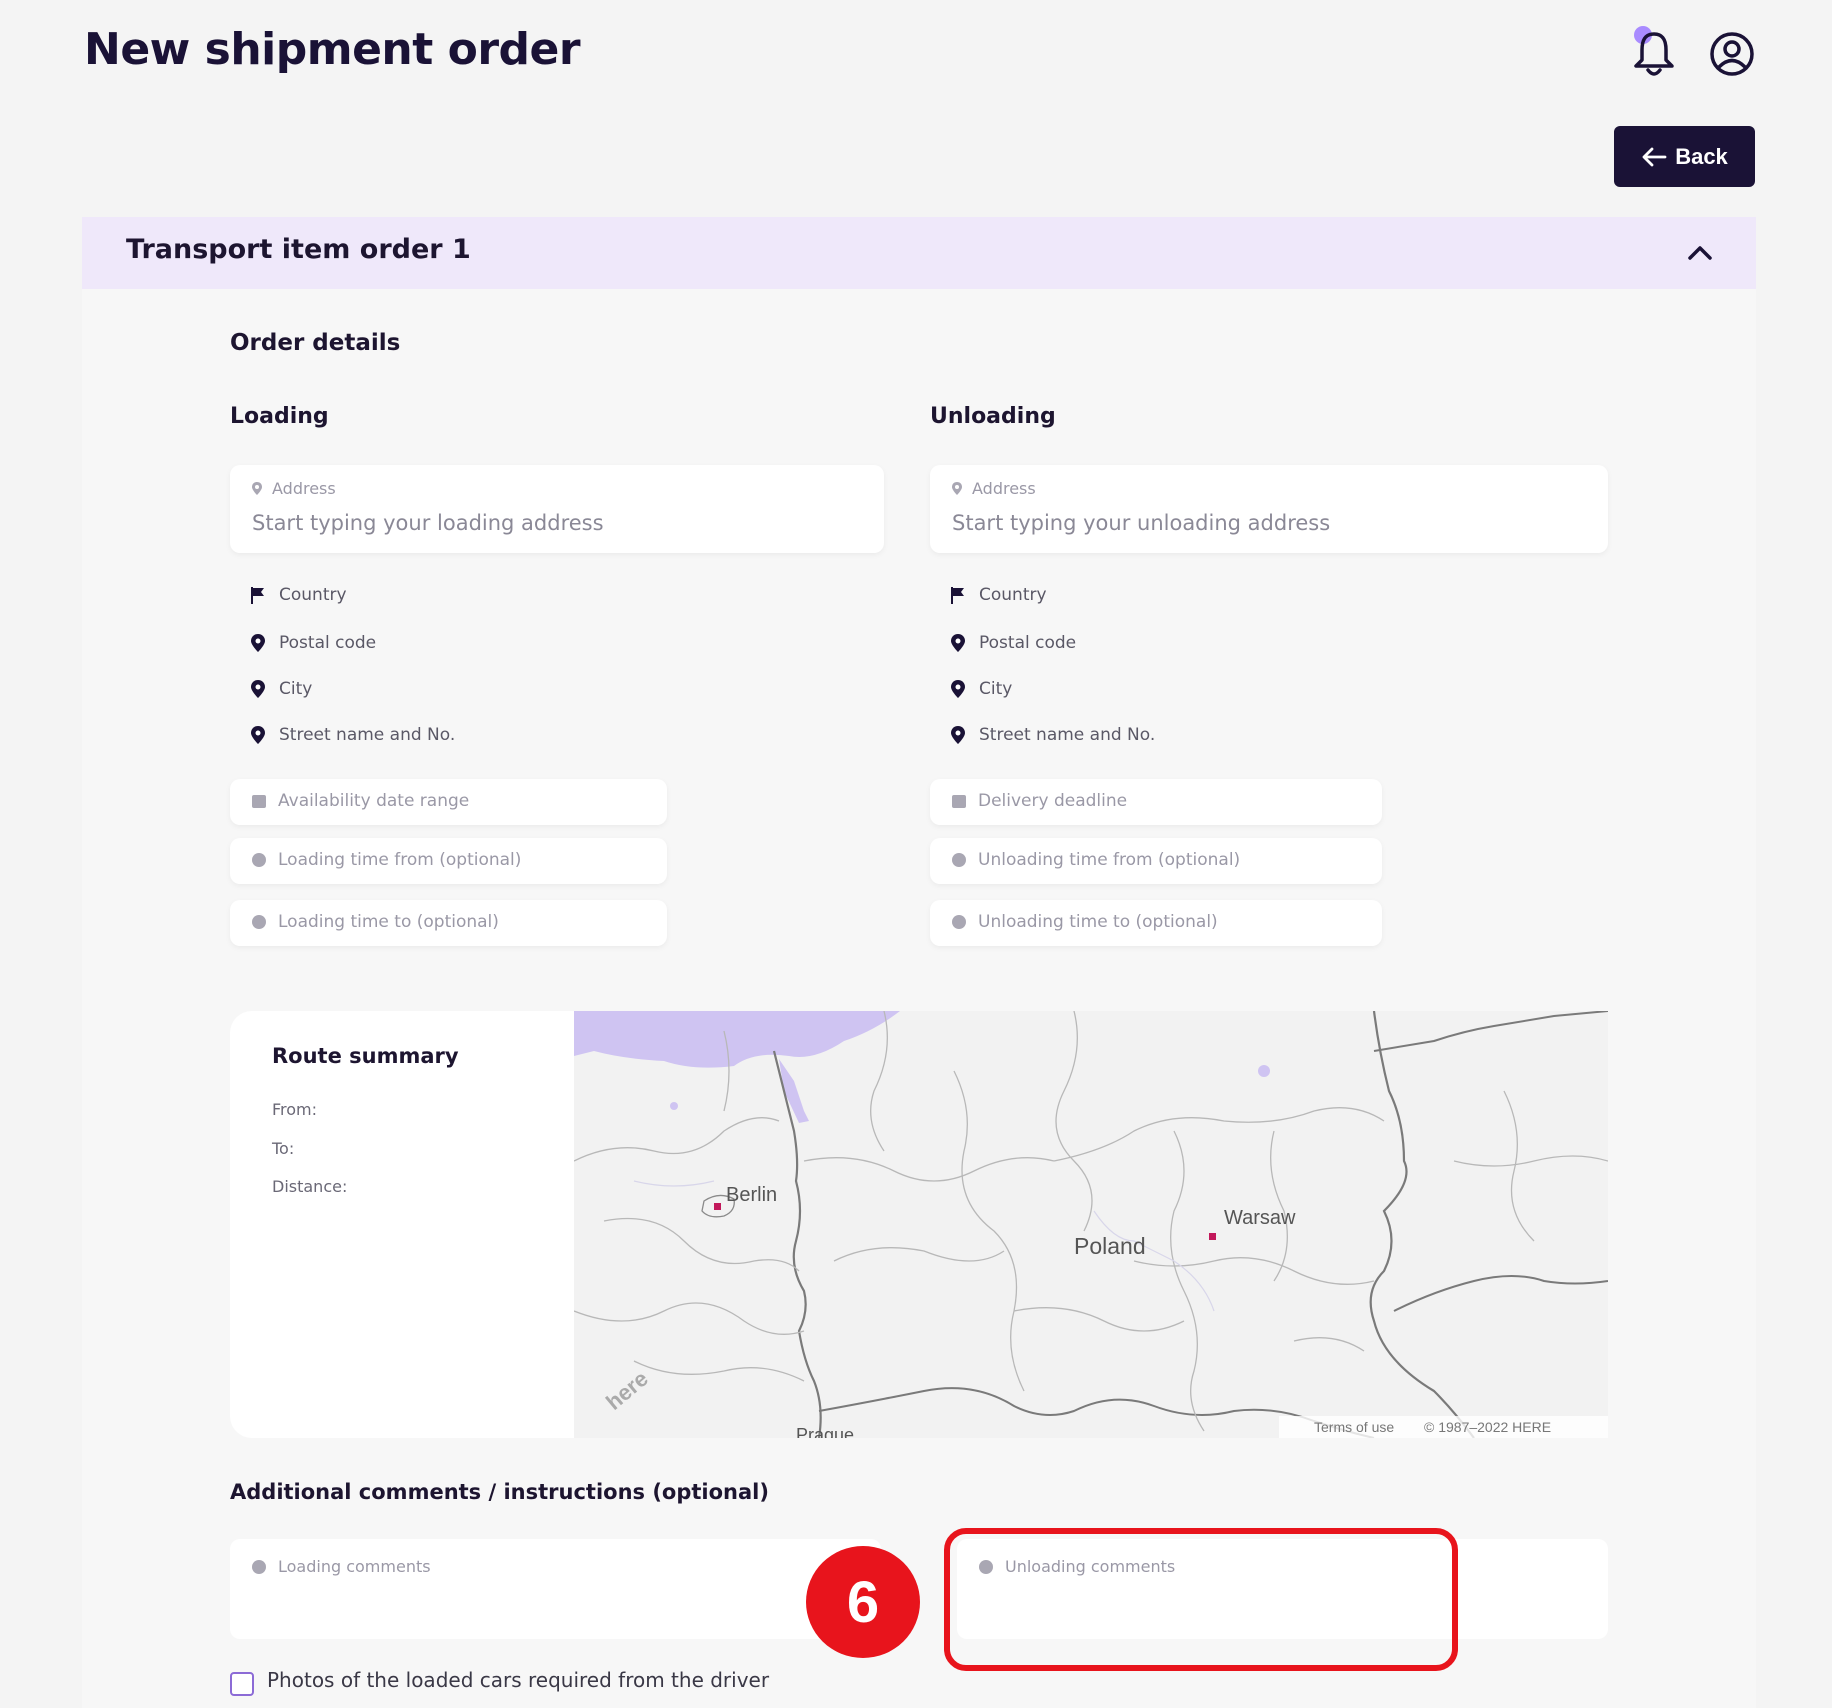 This screenshot has height=1708, width=1832. I want to click on unloading-time-to-field: Unloading time to (optional), so click(1156, 923).